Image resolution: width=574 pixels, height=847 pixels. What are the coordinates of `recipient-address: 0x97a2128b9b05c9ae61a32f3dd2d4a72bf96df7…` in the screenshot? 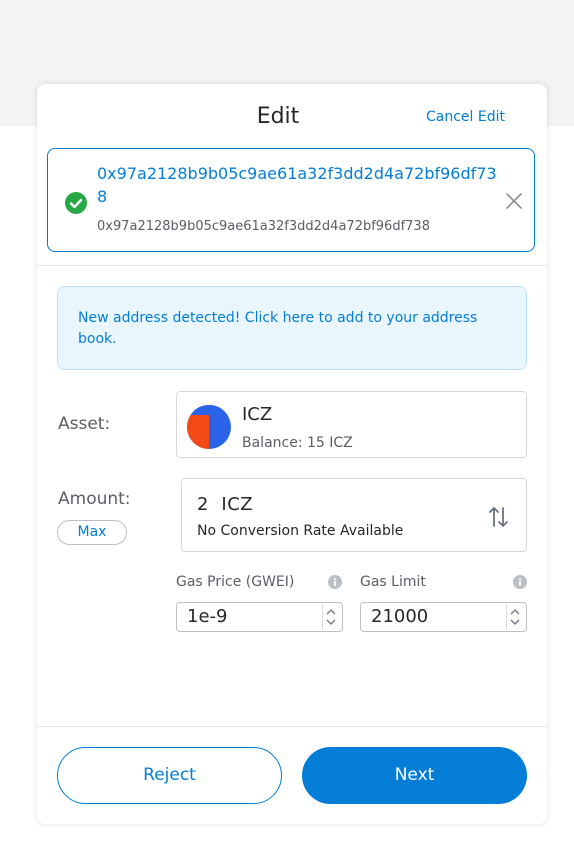 It's located at (299, 185).